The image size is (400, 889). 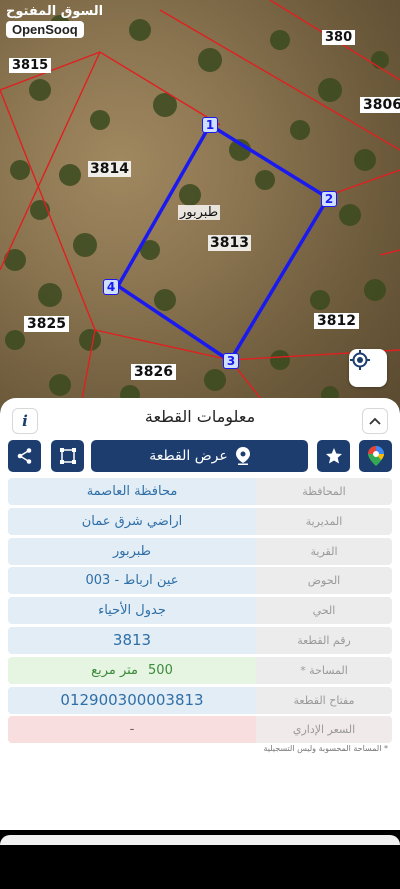 I want to click on parcel-key-value: 012900300003813, so click(x=132, y=700).